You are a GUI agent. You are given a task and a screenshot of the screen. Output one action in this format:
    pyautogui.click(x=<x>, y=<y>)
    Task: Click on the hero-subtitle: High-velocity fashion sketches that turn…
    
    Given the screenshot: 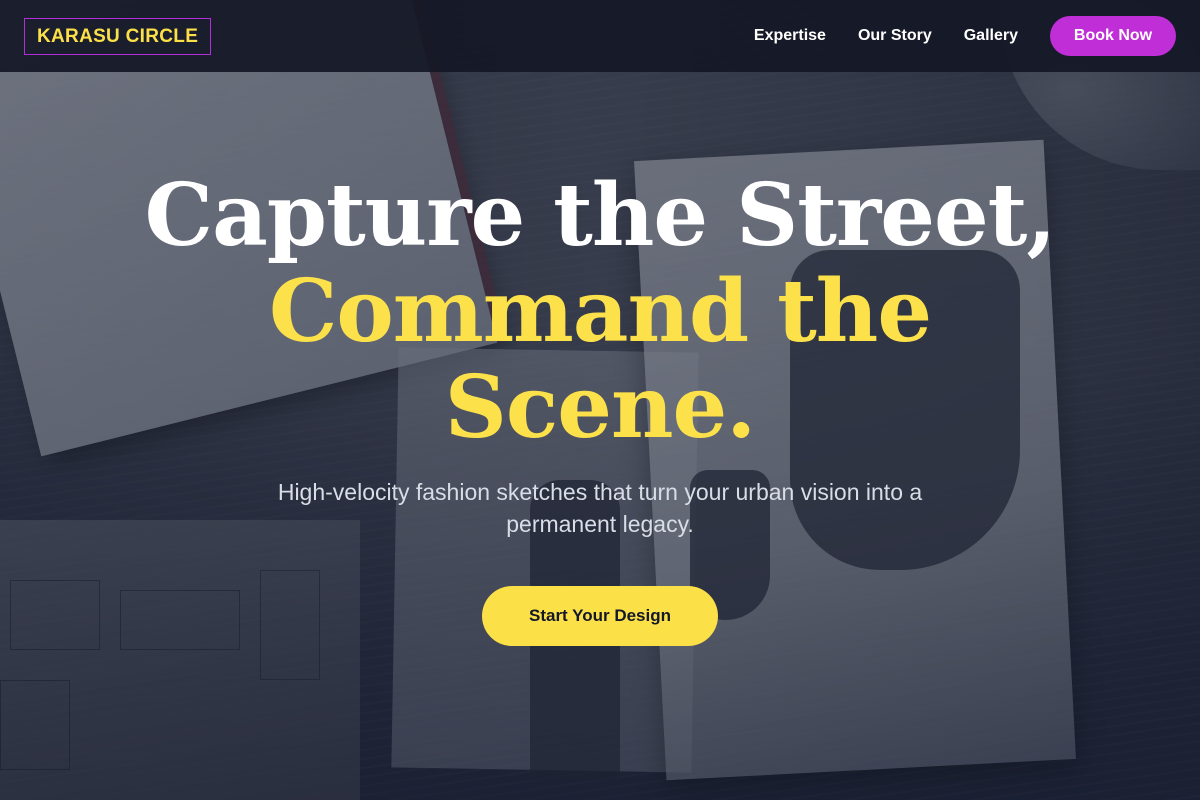 What is the action you would take?
    pyautogui.click(x=600, y=508)
    